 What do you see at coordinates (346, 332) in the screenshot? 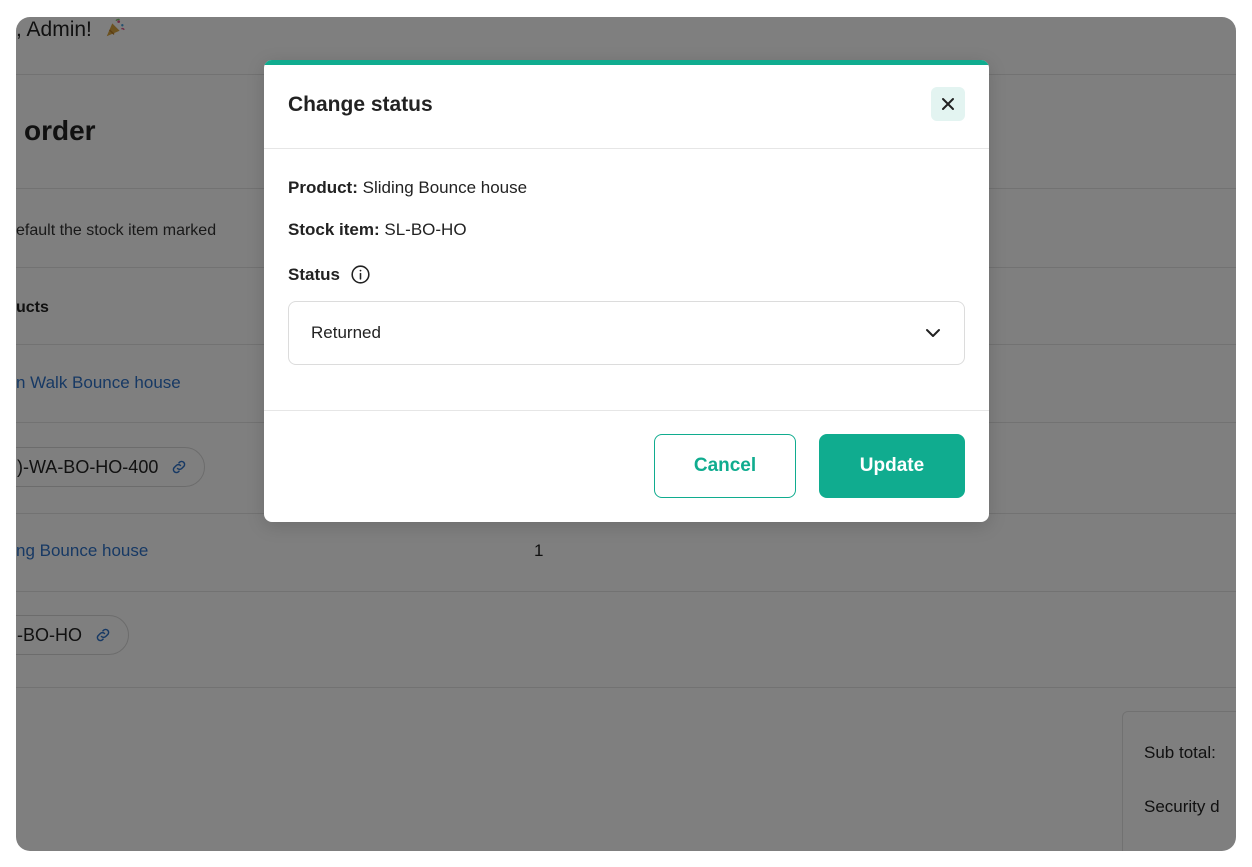
I see `status-selected-value: Returned` at bounding box center [346, 332].